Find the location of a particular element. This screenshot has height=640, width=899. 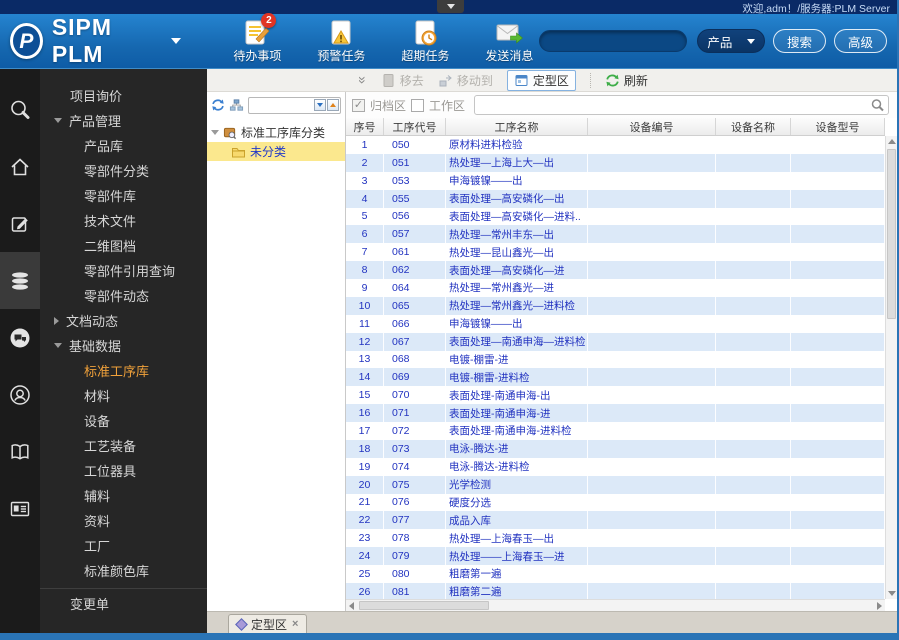

cell-1: 062 is located at coordinates (415, 270).